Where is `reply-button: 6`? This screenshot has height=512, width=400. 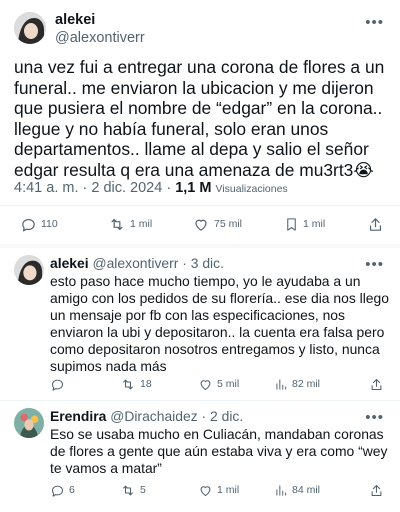 reply-button: 6 is located at coordinates (62, 490).